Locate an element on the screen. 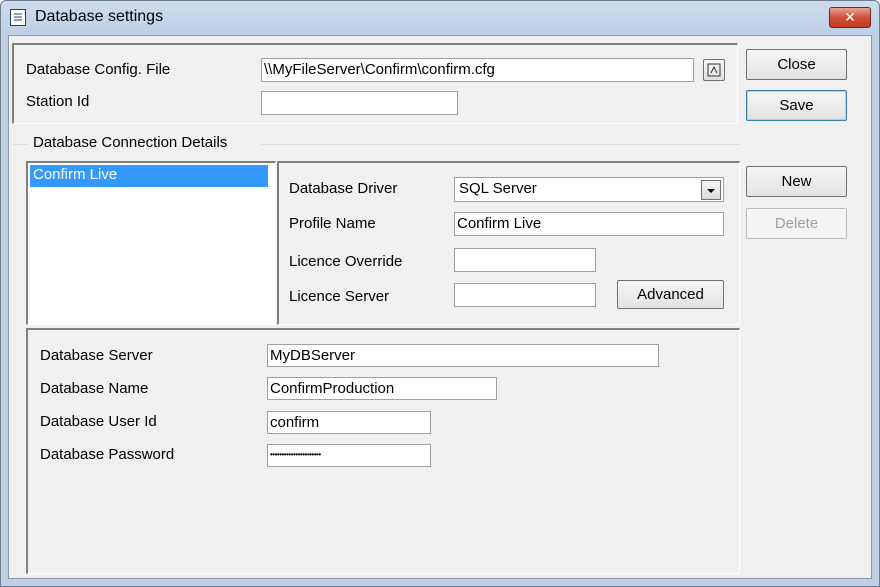  database-name-input: ConfirmProduction is located at coordinates (382, 388).